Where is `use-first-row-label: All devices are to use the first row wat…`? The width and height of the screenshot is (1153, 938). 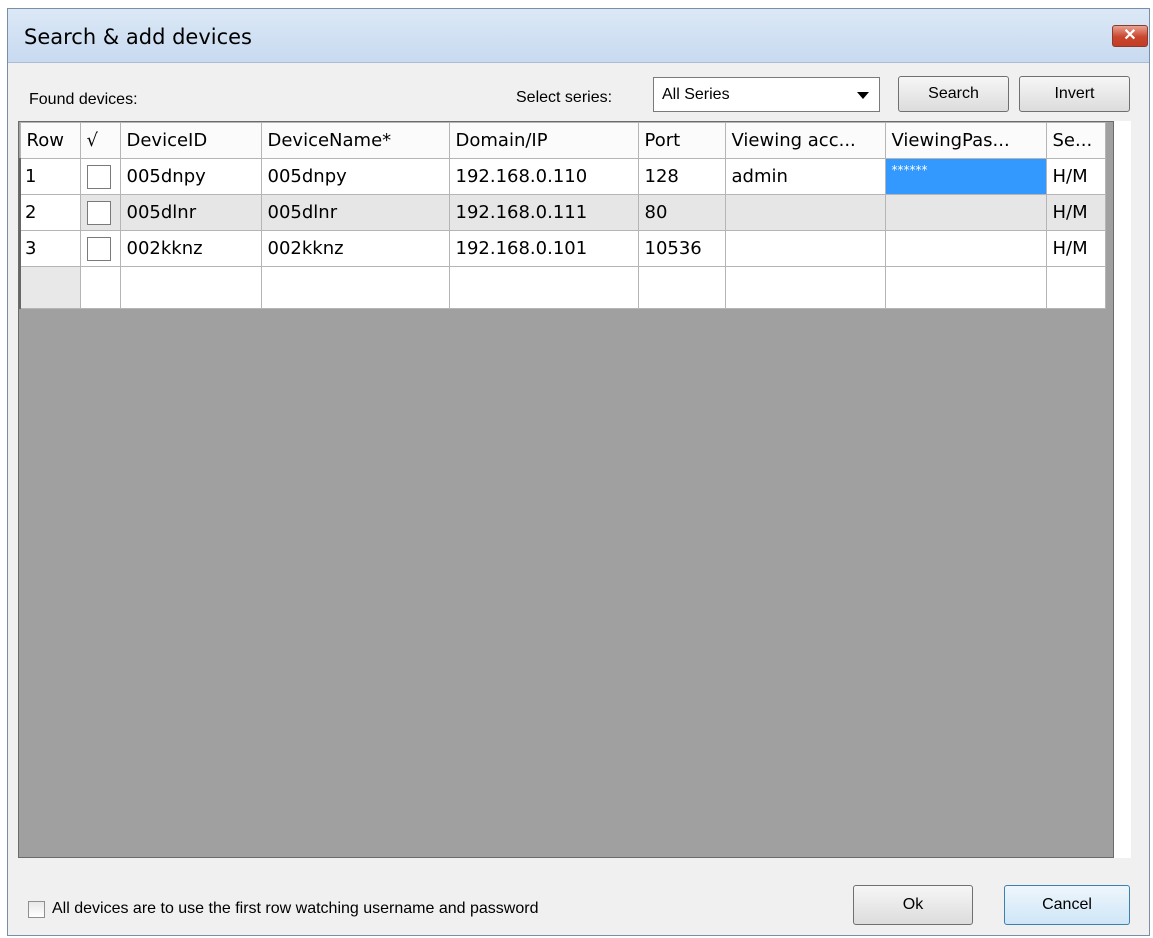
use-first-row-label: All devices are to use the first row wat… is located at coordinates (295, 908).